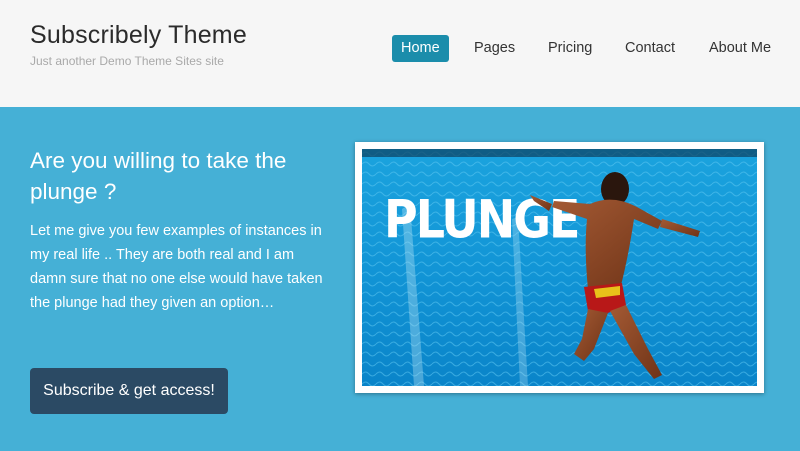  I want to click on nav-item-pages: Pages, so click(494, 48).